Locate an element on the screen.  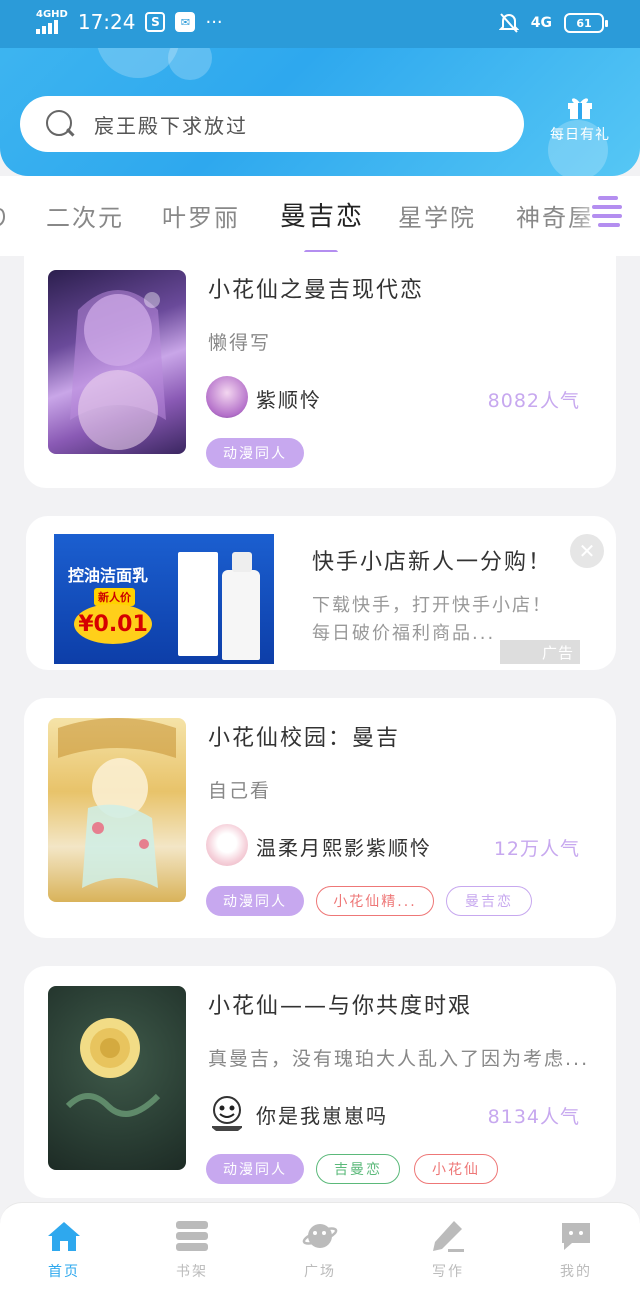
author-name: 温柔月熙影紫顺怜 is located at coordinates (344, 848).